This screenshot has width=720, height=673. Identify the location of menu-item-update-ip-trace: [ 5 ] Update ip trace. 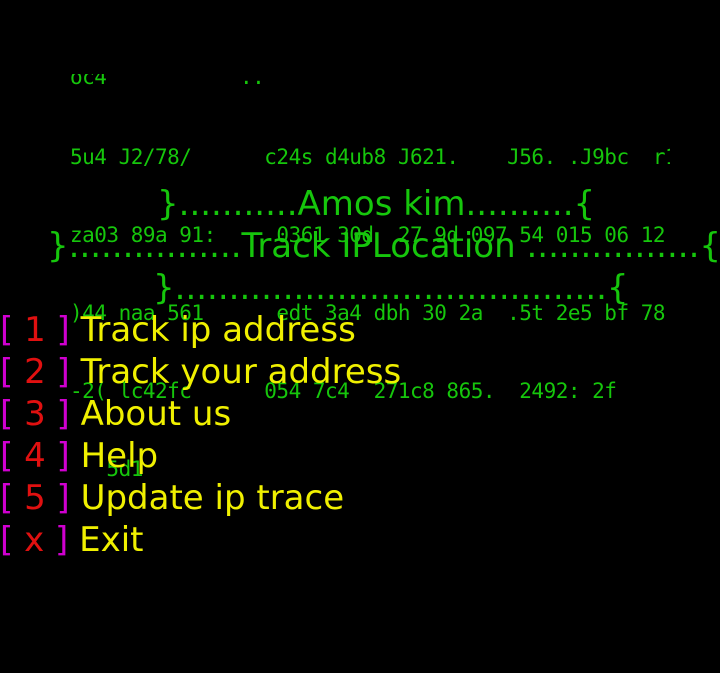
(200, 498).